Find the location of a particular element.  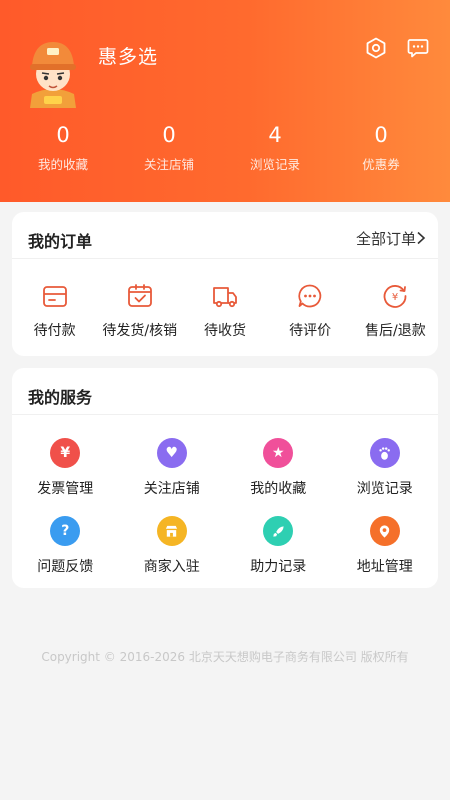

service-boost-records: 助力记录 is located at coordinates (278, 555).